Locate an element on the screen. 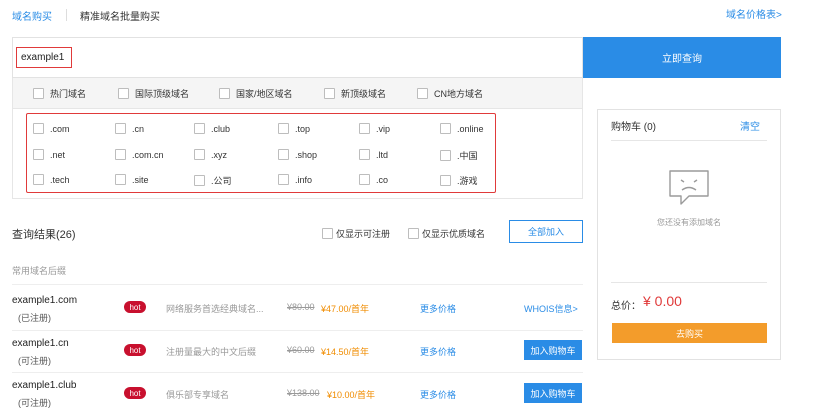 The width and height of the screenshot is (819, 416). cart-count: (0) is located at coordinates (650, 127).